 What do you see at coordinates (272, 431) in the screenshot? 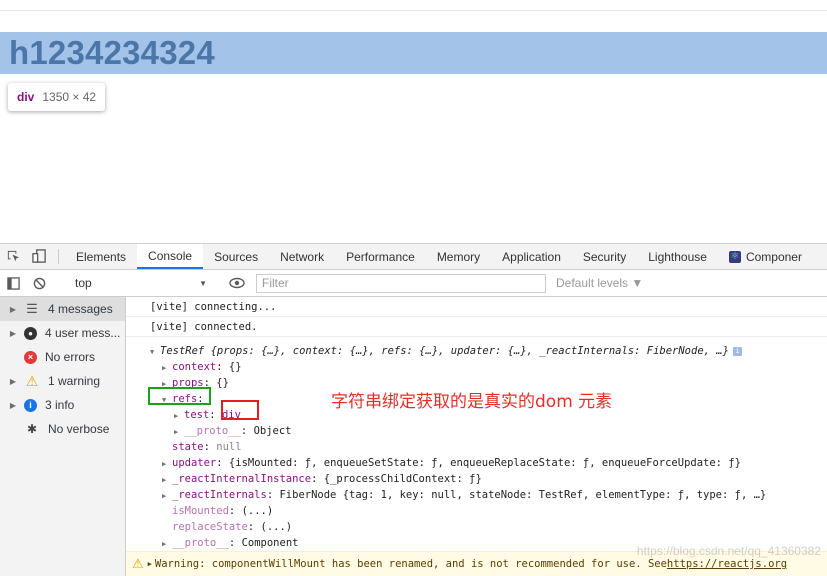
I see `property-value: Object` at bounding box center [272, 431].